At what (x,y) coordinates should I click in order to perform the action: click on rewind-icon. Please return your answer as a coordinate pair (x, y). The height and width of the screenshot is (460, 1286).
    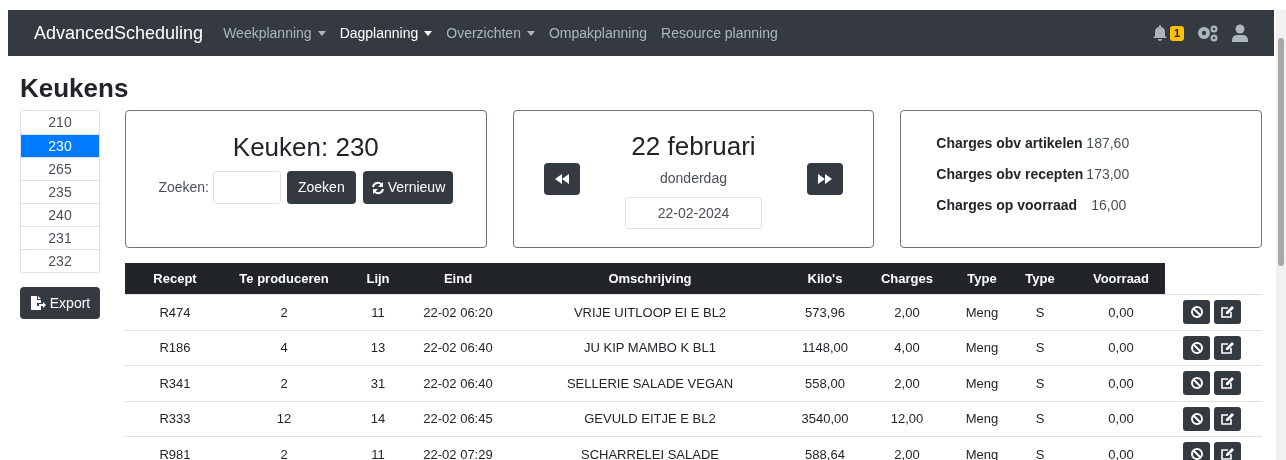
    Looking at the image, I should click on (561, 179).